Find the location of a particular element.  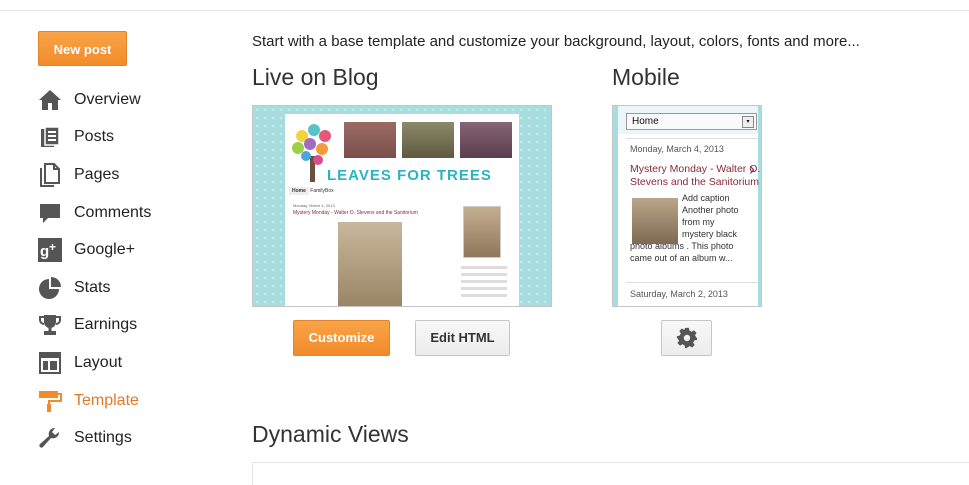

sidebar-item-label: Template is located at coordinates (106, 400).